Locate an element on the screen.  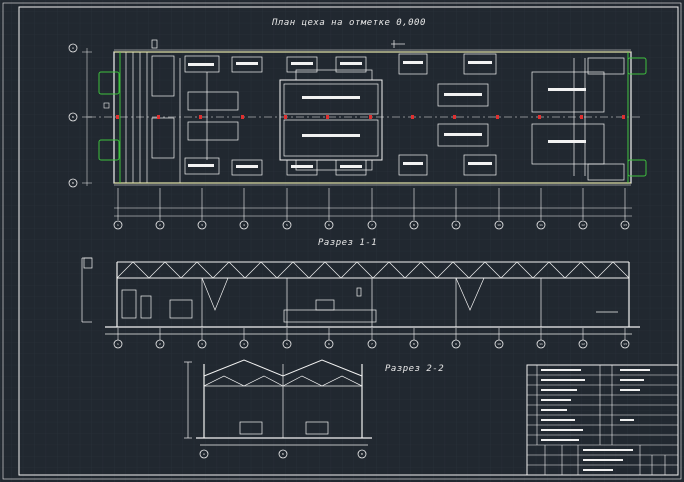
plan-title: План цеха на отметке 0,000 is located at coordinates (349, 23).